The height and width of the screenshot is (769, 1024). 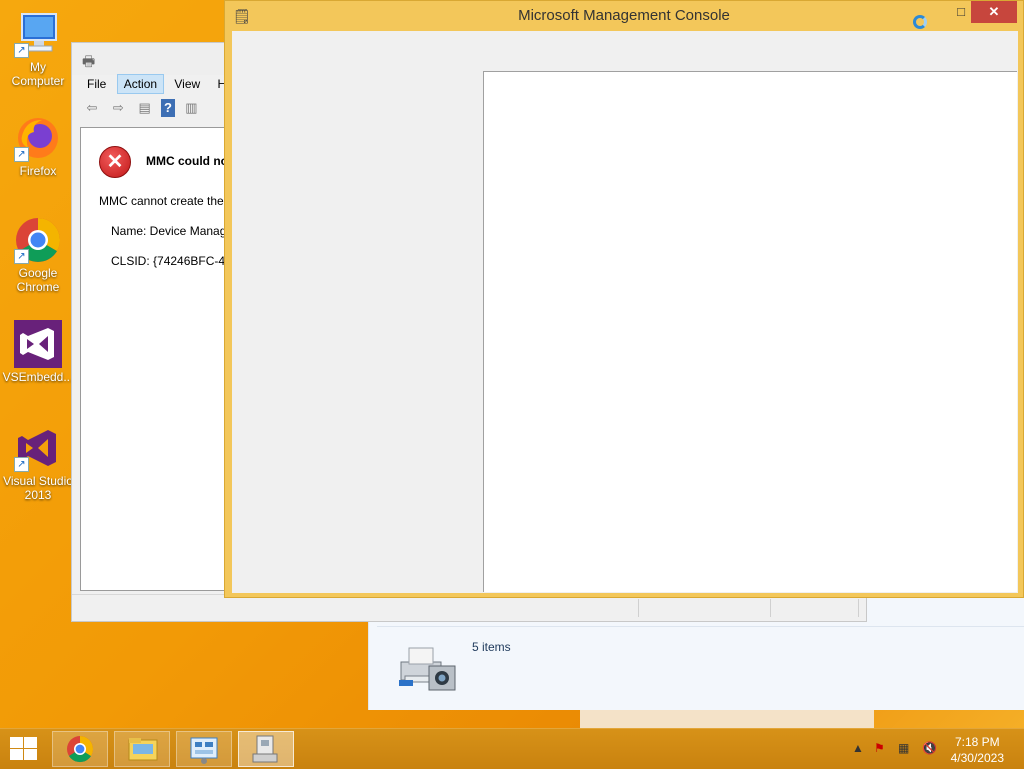 What do you see at coordinates (879, 748) in the screenshot?
I see `action-center-flag-icon: ⚑` at bounding box center [879, 748].